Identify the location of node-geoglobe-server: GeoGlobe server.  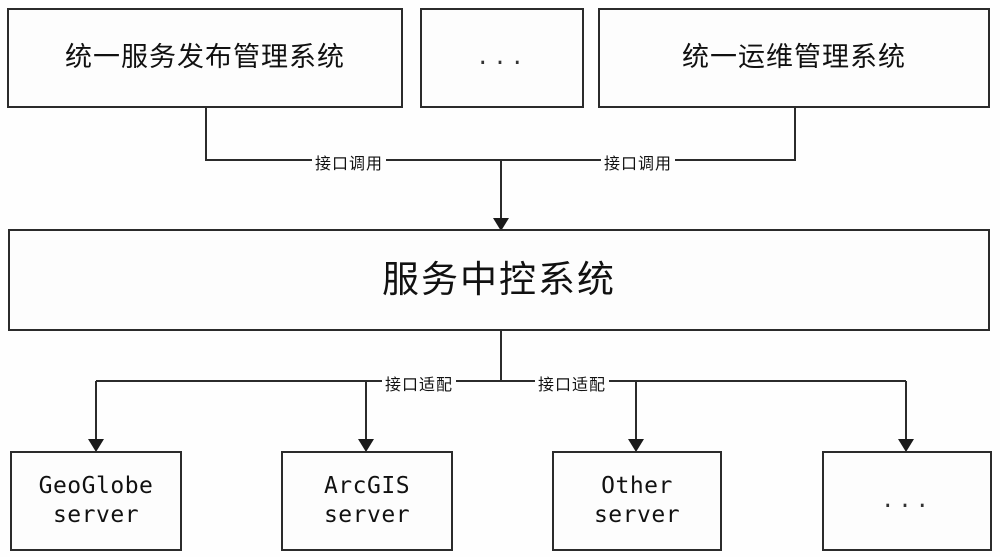
(96, 501).